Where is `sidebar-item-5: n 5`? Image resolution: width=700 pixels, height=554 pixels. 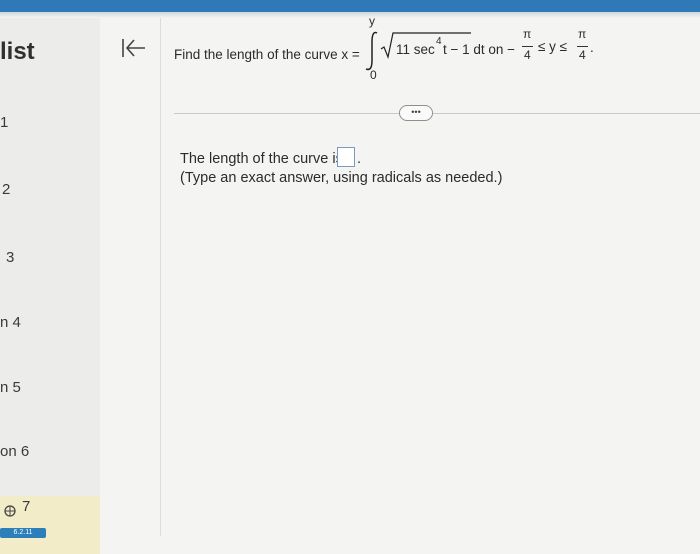 sidebar-item-5: n 5 is located at coordinates (10, 387).